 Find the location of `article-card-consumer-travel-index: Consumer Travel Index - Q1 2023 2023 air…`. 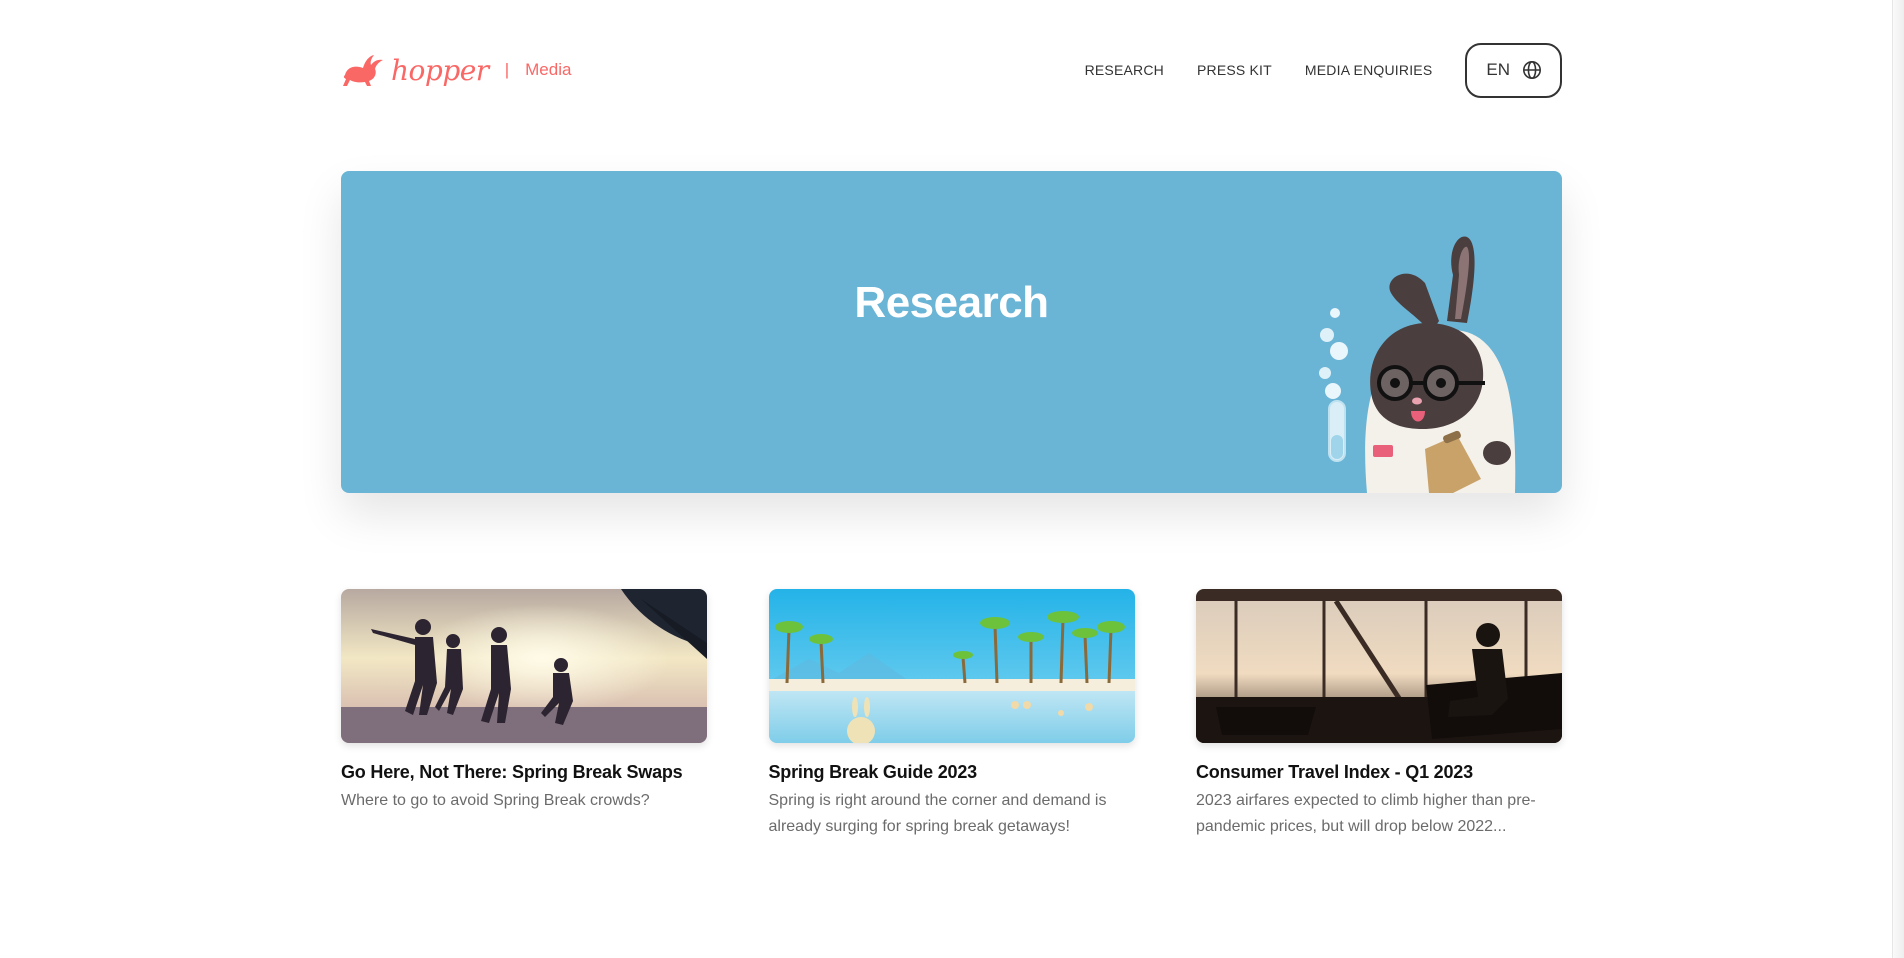

article-card-consumer-travel-index: Consumer Travel Index - Q1 2023 2023 air… is located at coordinates (1379, 714).